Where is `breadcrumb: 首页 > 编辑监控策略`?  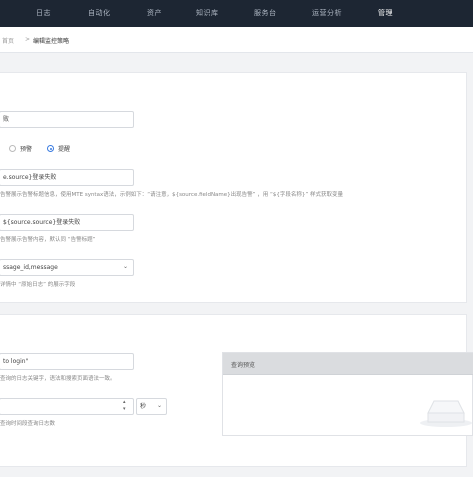
breadcrumb: 首页 > 编辑监控策略 is located at coordinates (236, 40).